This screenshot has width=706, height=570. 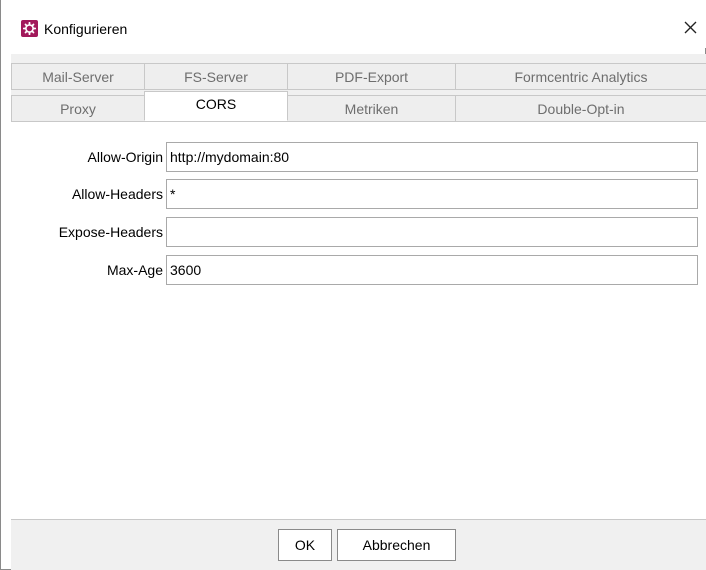 I want to click on tab-proxy: Proxy, so click(x=78, y=108).